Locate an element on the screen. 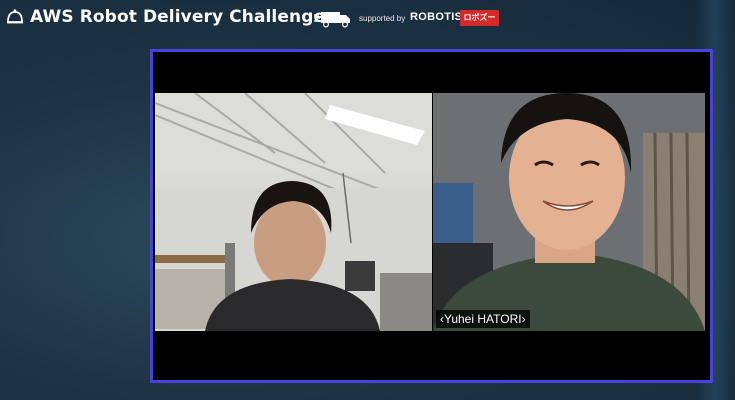  robozoo-logo: ロボズー is located at coordinates (479, 18).